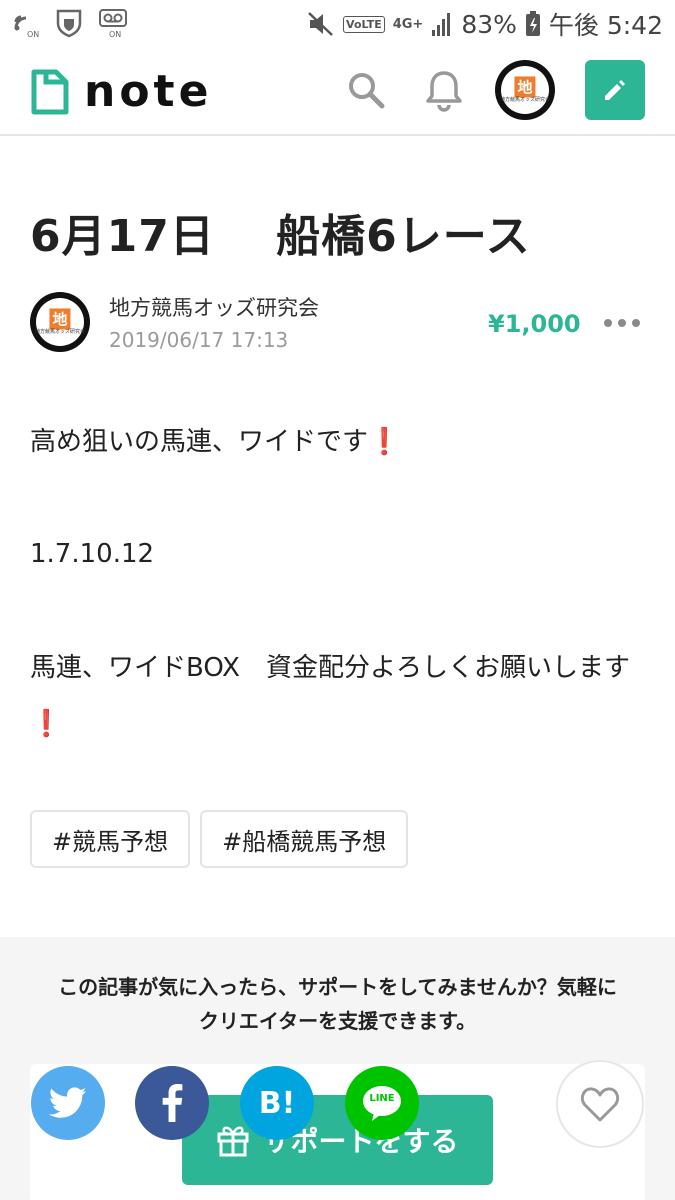  I want to click on notifications-button, so click(444, 90).